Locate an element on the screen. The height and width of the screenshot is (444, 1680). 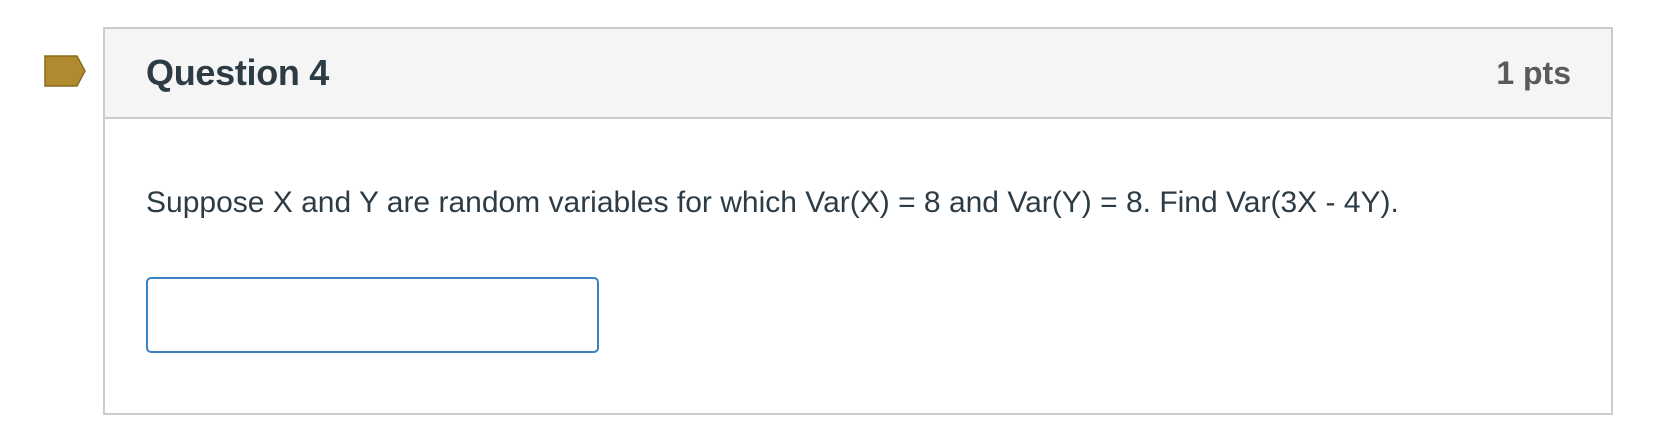
answer-input is located at coordinates (372, 315).